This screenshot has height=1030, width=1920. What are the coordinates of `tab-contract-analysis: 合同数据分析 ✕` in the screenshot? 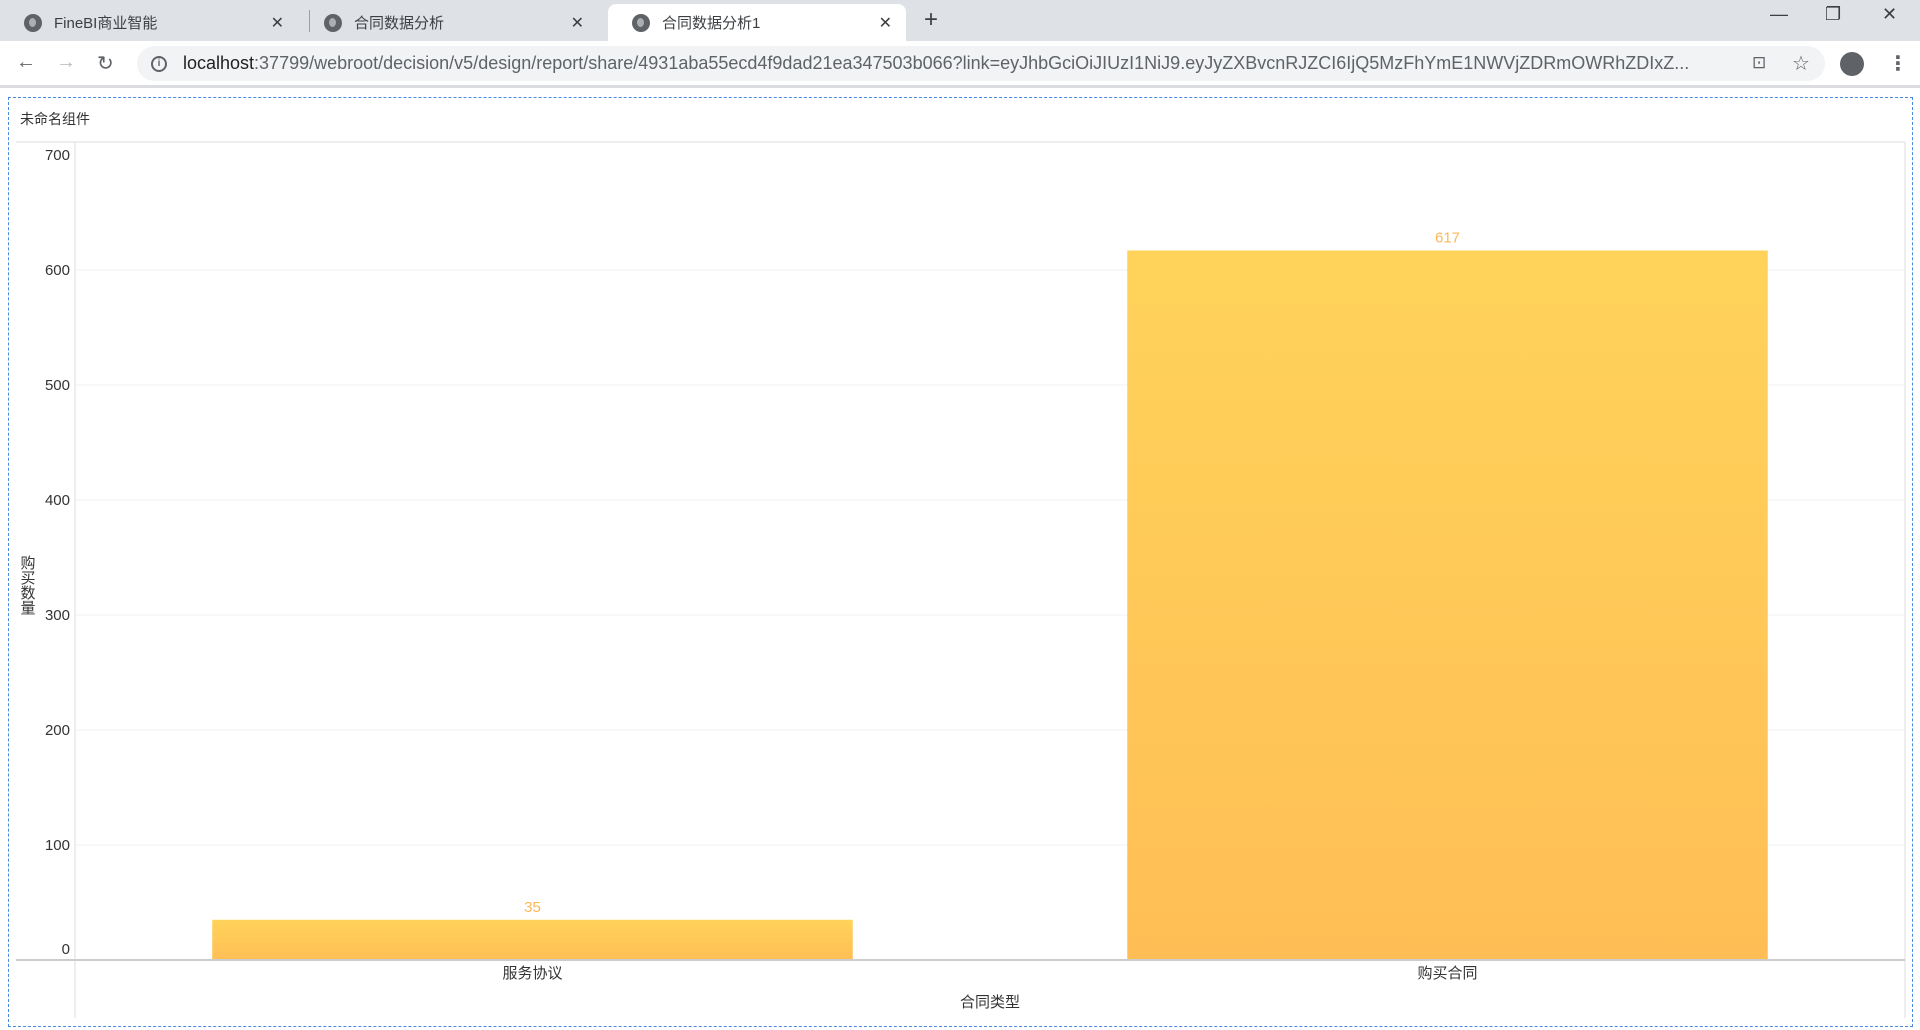 It's located at (449, 22).